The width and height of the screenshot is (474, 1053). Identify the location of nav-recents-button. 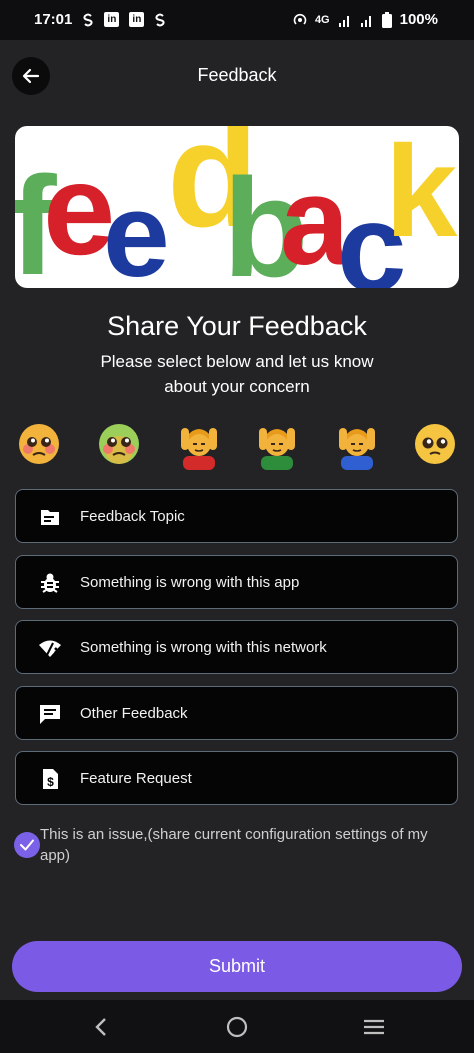
(374, 1027).